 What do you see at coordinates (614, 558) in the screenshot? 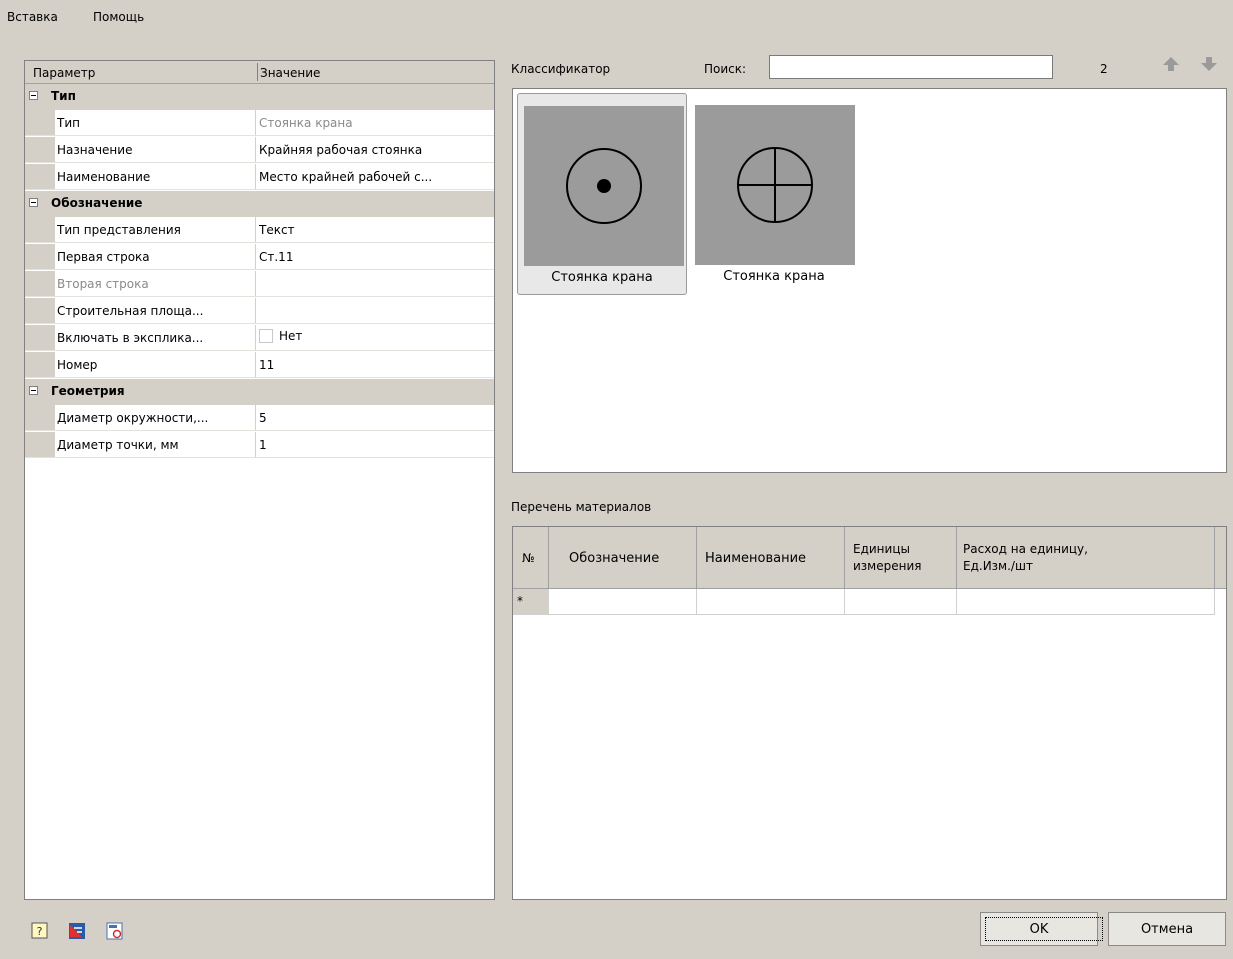
I see `column-header-label: Обозначение` at bounding box center [614, 558].